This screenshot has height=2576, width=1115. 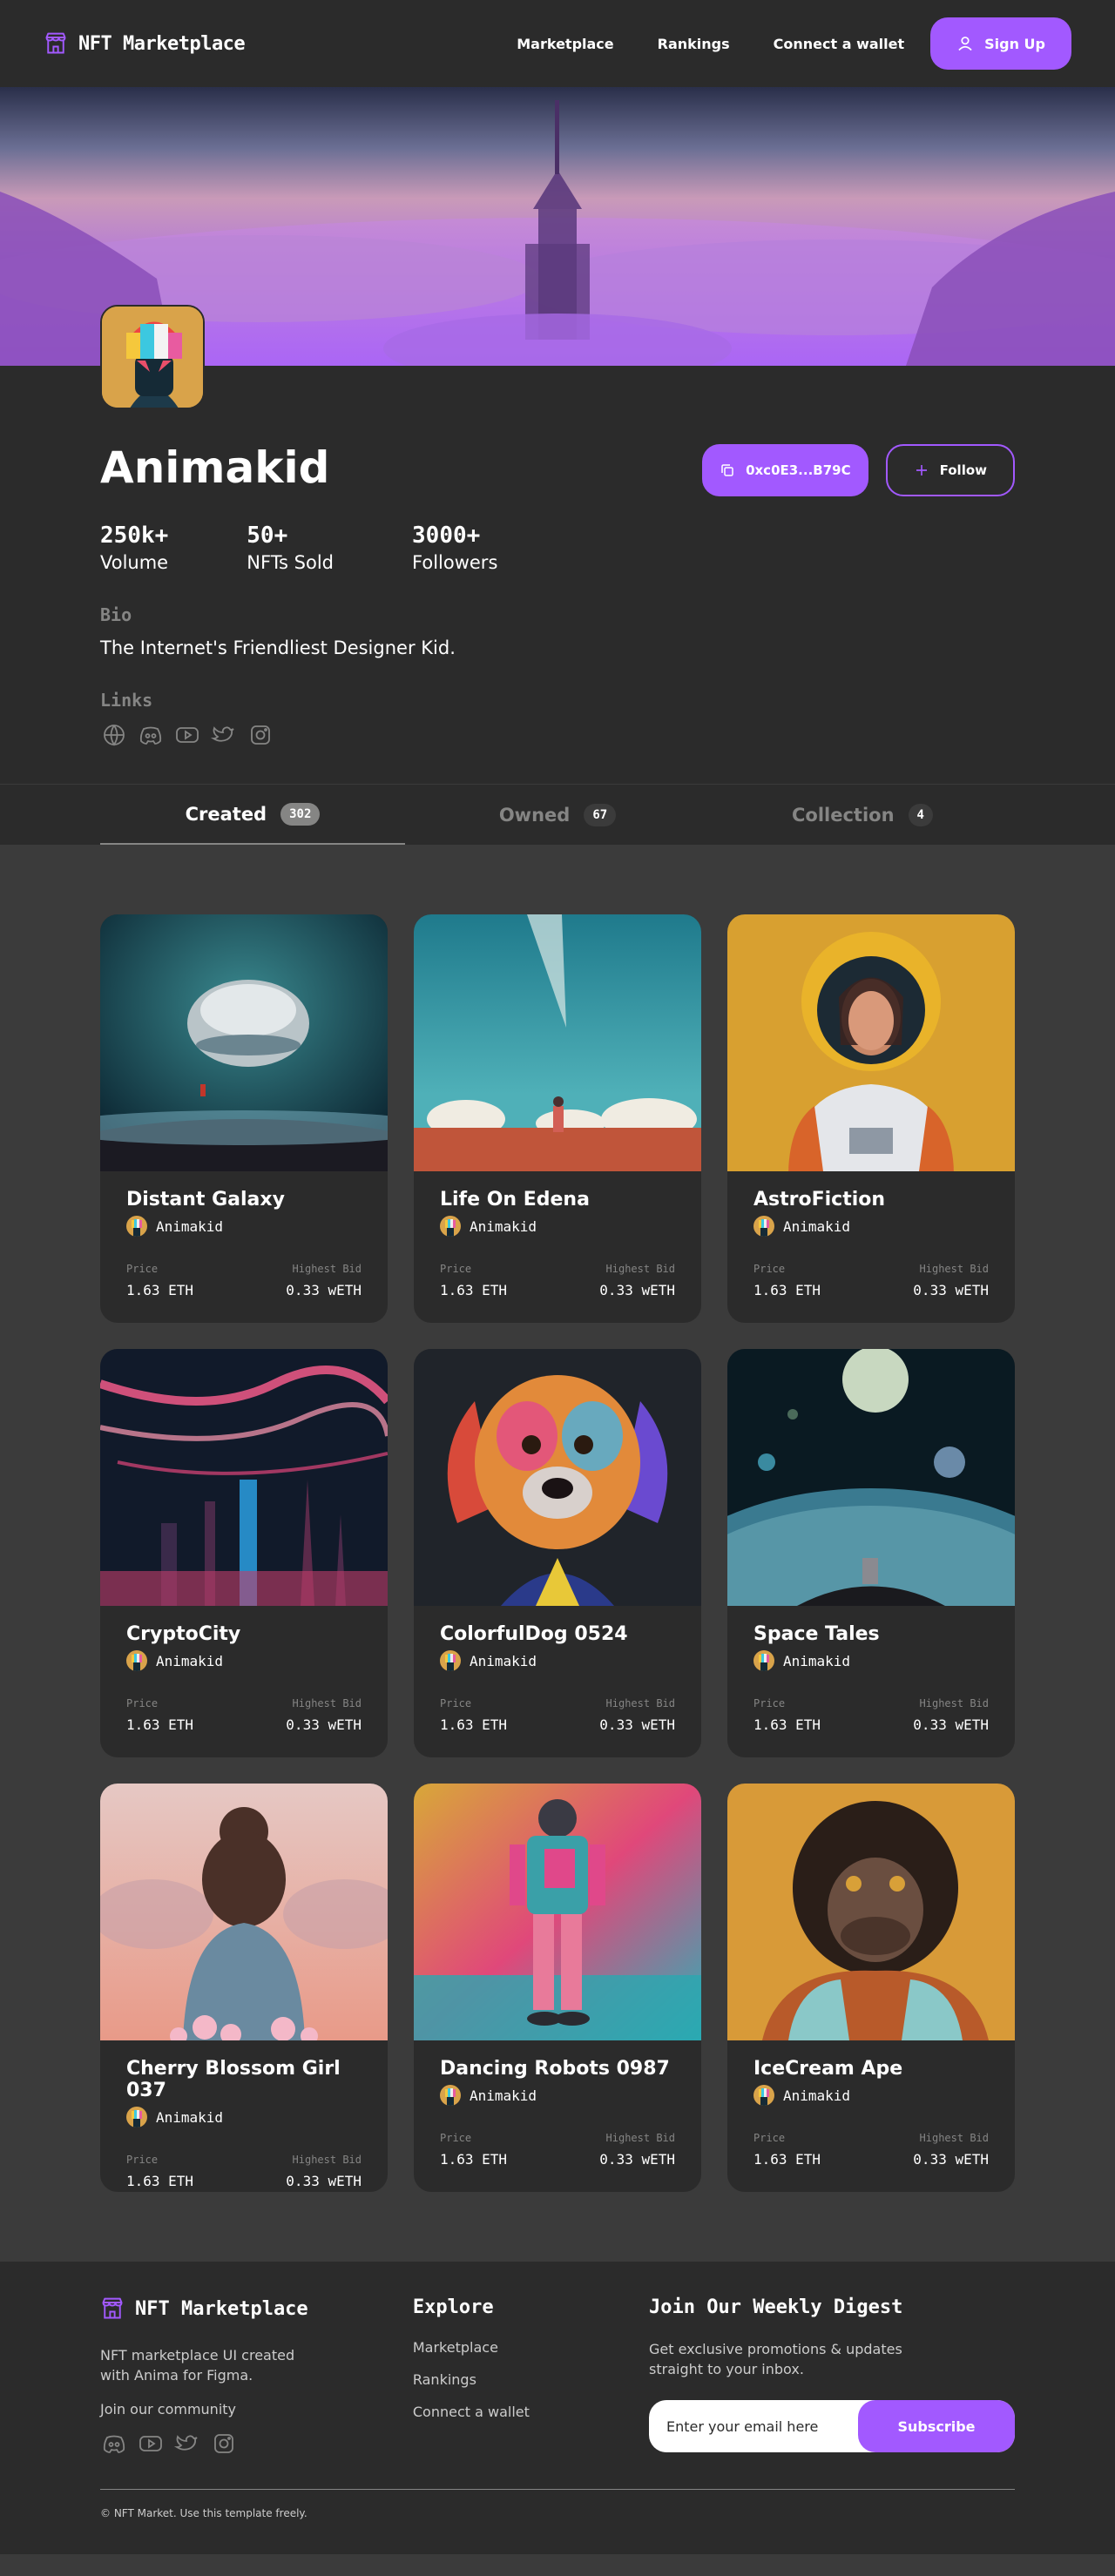 What do you see at coordinates (152, 357) in the screenshot?
I see `artist-avatar` at bounding box center [152, 357].